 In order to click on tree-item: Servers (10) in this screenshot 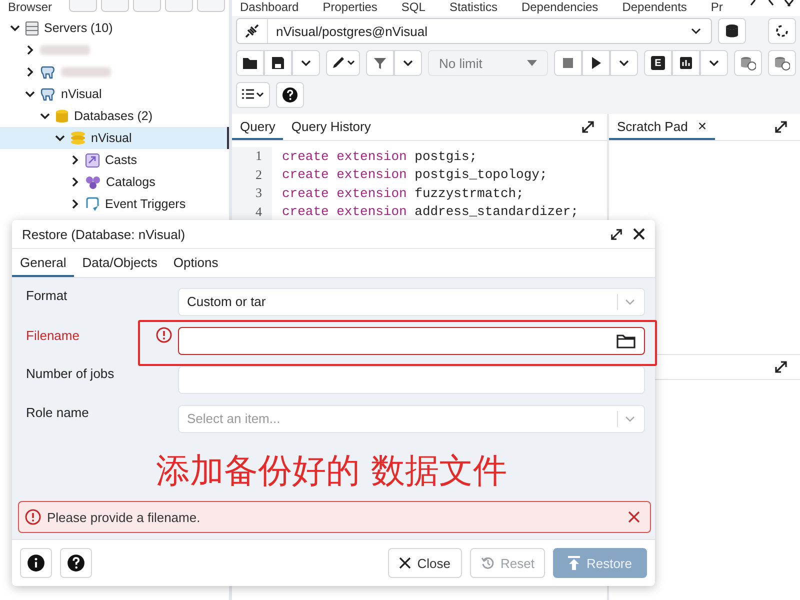, I will do `click(114, 28)`.